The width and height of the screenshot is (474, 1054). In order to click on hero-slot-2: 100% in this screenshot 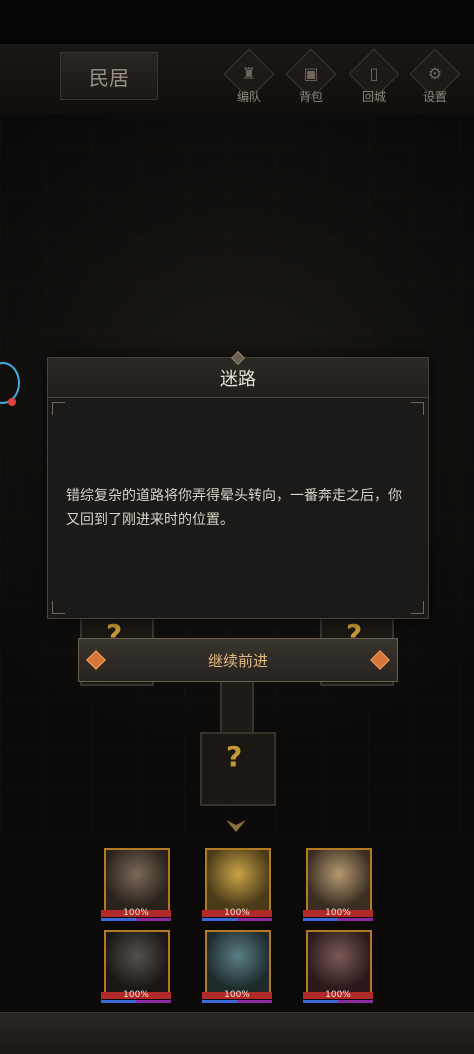, I will do `click(237, 882)`.